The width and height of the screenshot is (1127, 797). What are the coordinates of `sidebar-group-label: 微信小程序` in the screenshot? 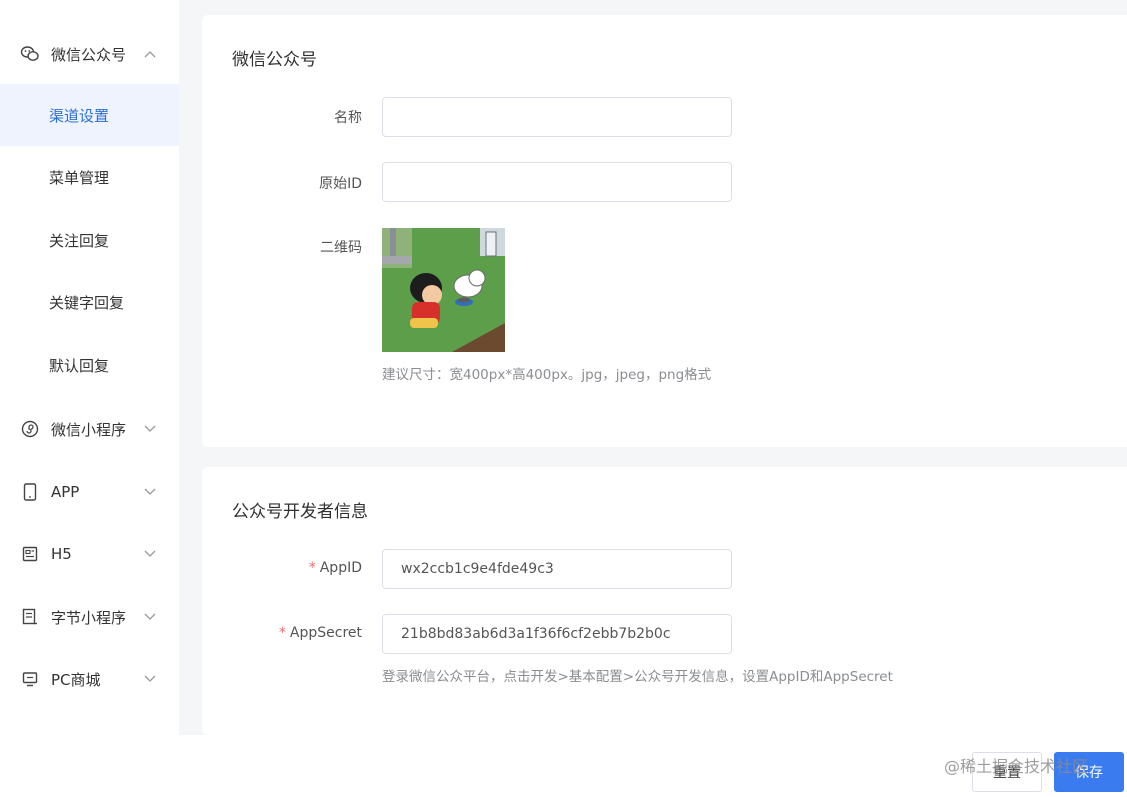 It's located at (89, 429).